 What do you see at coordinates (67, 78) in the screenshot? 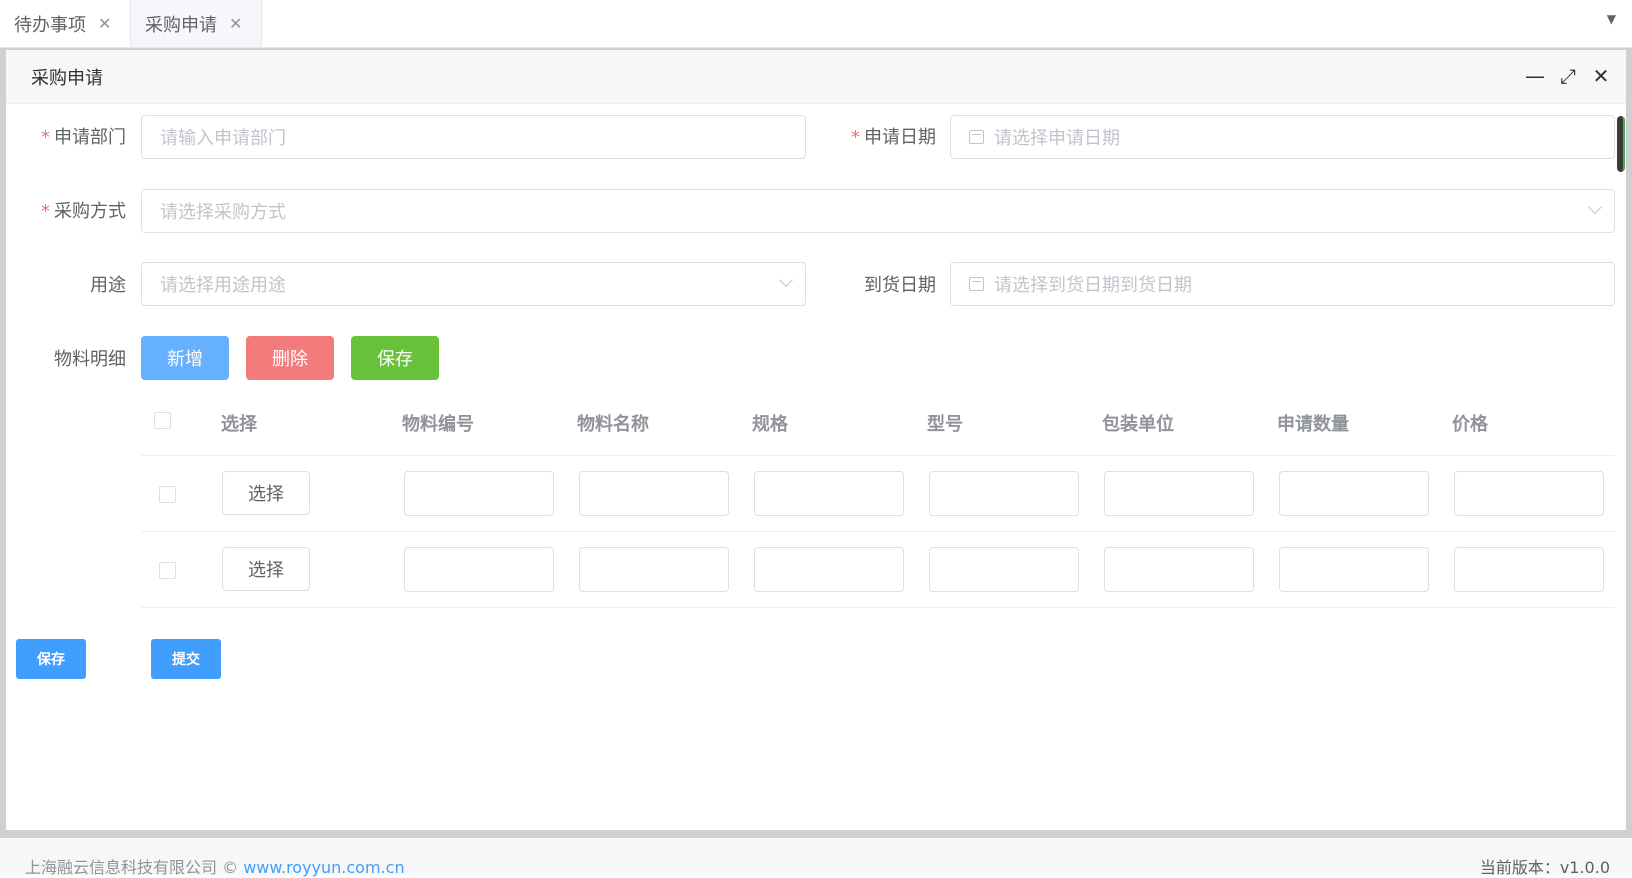
I see `dialog-title: 采购申请` at bounding box center [67, 78].